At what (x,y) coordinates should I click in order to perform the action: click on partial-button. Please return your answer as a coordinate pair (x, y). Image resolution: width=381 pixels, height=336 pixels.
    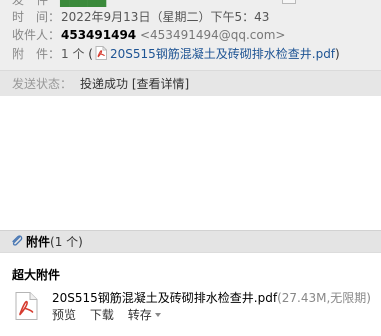
    Looking at the image, I should click on (289, 2).